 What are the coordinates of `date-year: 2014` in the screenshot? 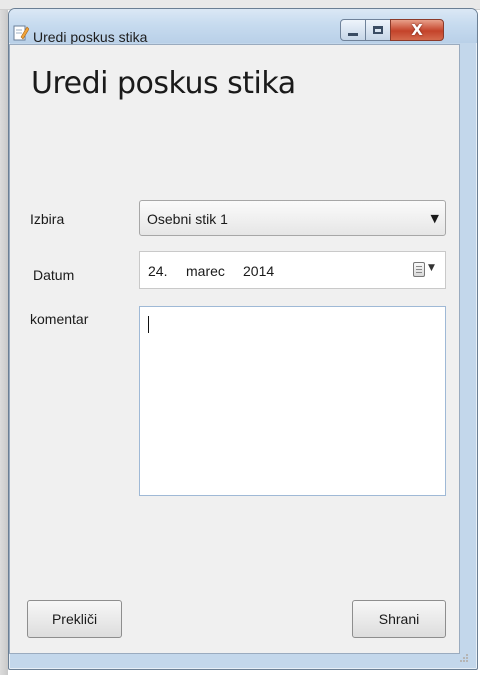 It's located at (258, 271).